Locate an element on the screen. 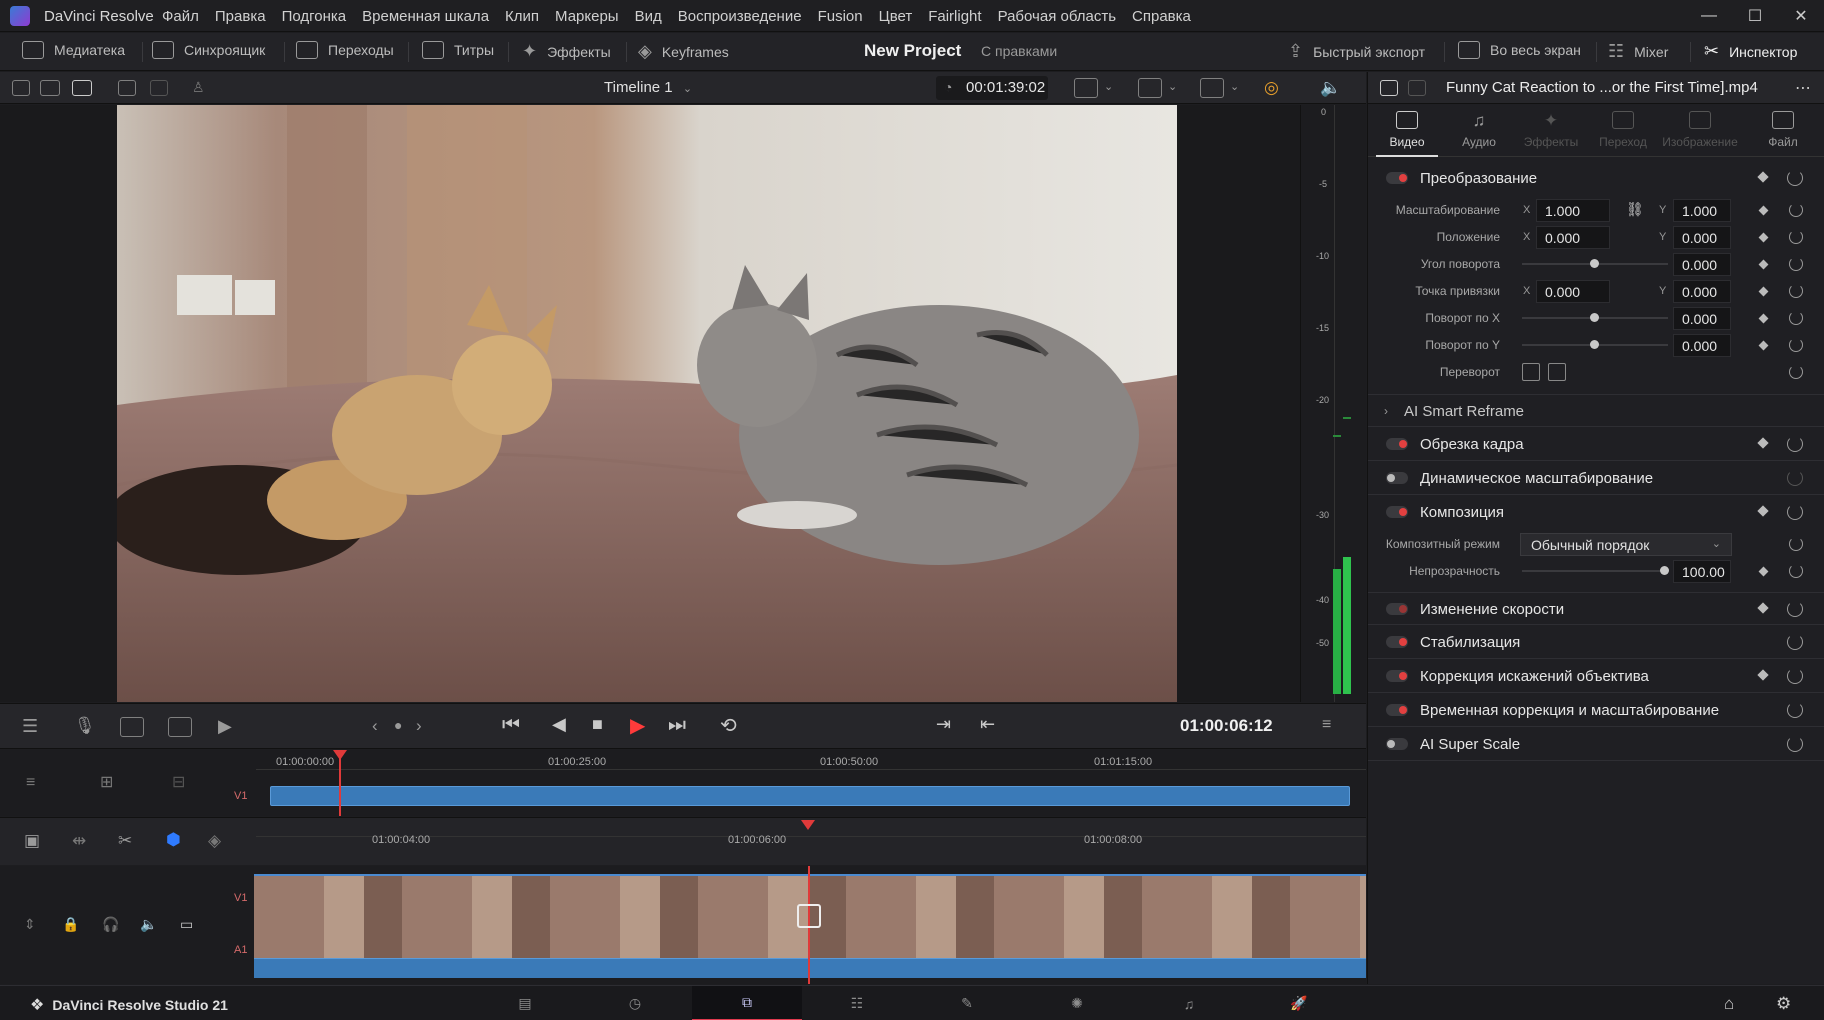  section-lens-correction: Коррекция искажений объектива is located at coordinates (1596, 676).